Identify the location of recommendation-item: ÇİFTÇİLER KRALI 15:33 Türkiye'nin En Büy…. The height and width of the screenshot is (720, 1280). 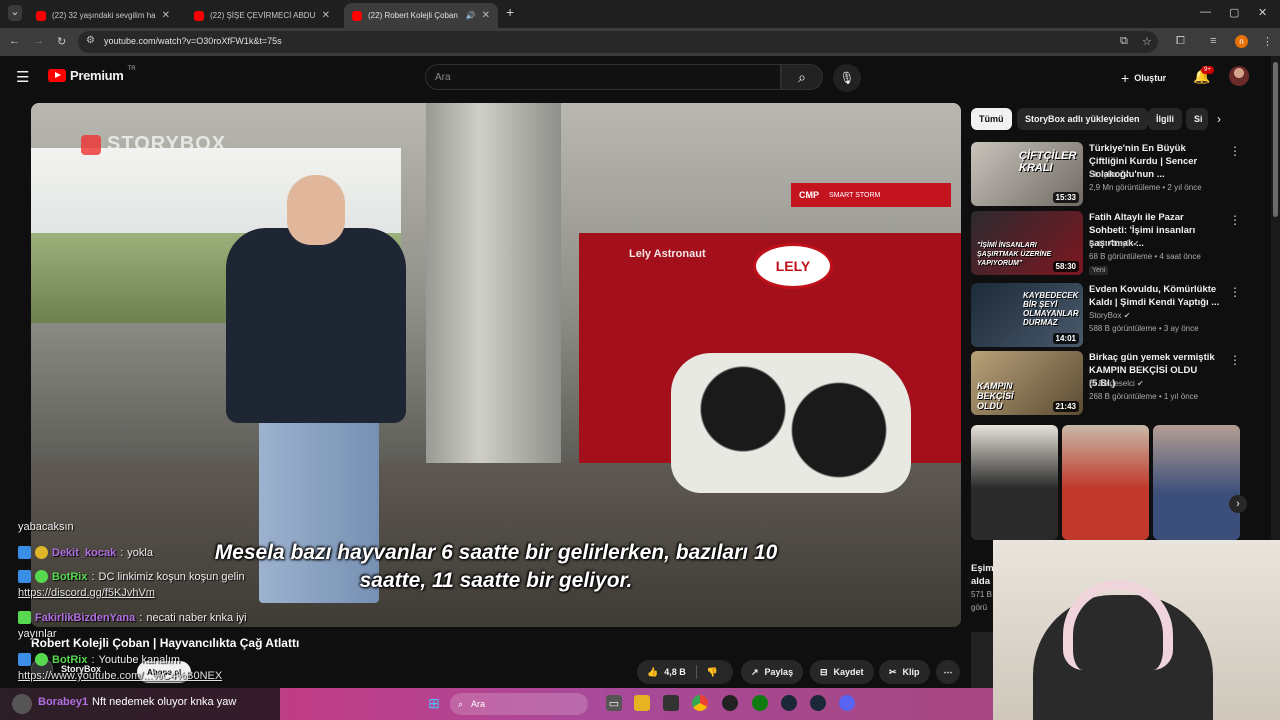
(1106, 174).